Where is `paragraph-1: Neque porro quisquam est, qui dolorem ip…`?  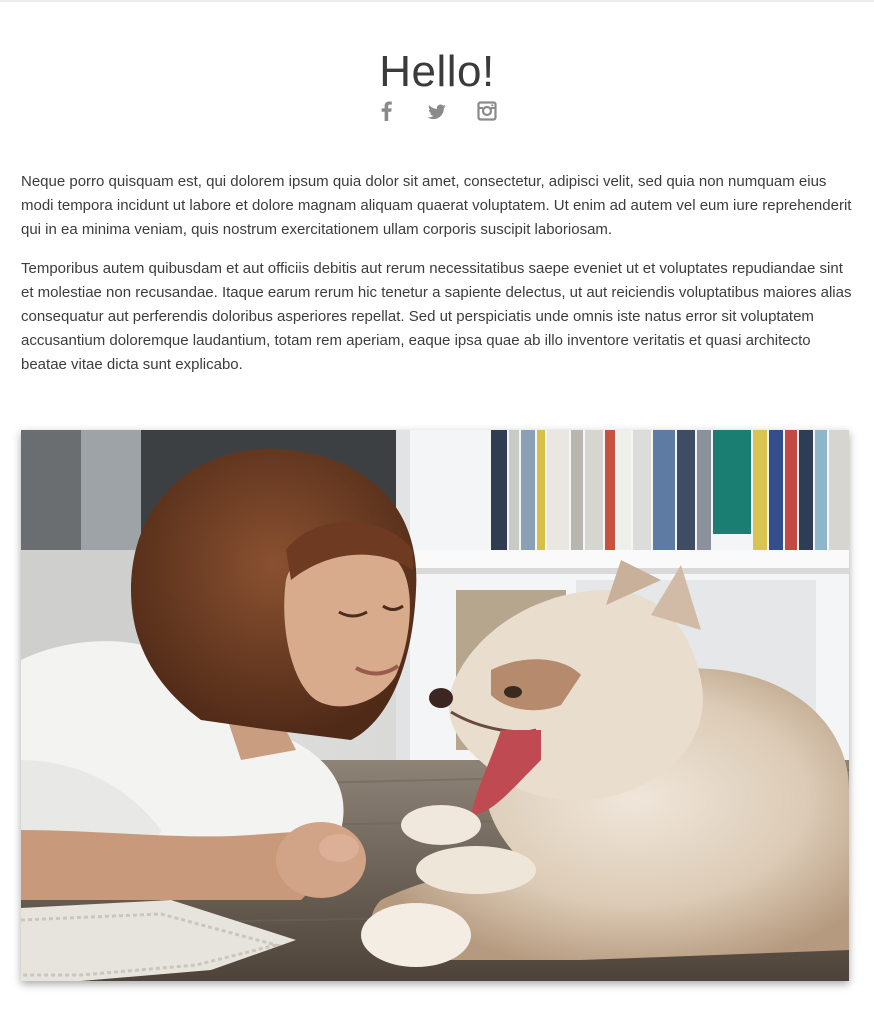 paragraph-1: Neque porro quisquam est, qui dolorem ip… is located at coordinates (436, 205).